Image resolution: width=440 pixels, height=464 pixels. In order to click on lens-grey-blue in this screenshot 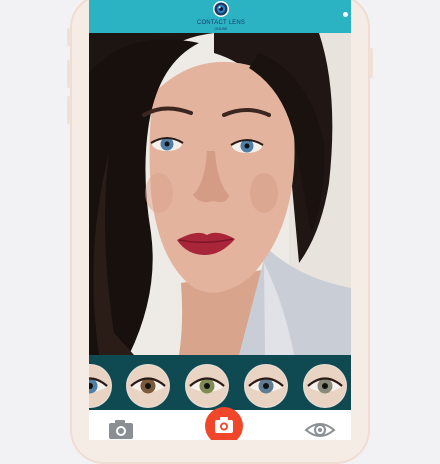, I will do `click(266, 386)`.